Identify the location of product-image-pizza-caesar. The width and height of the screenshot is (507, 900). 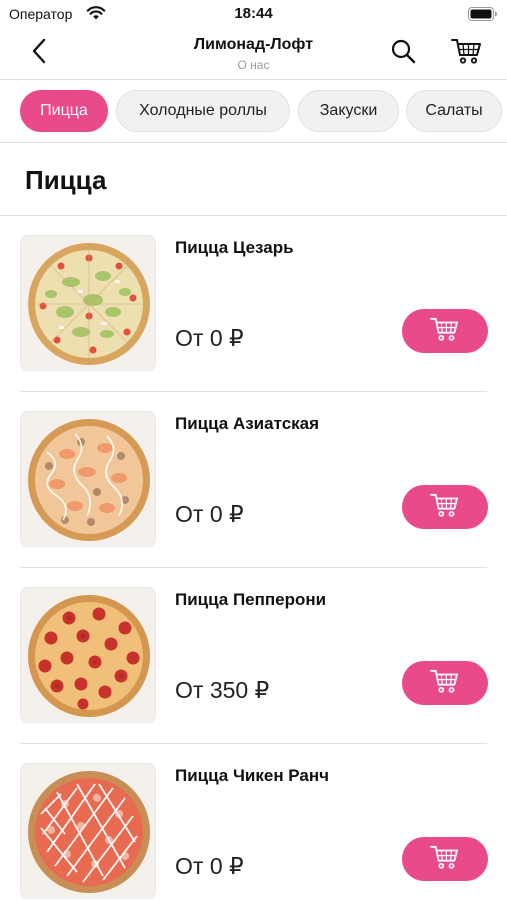
(88, 303).